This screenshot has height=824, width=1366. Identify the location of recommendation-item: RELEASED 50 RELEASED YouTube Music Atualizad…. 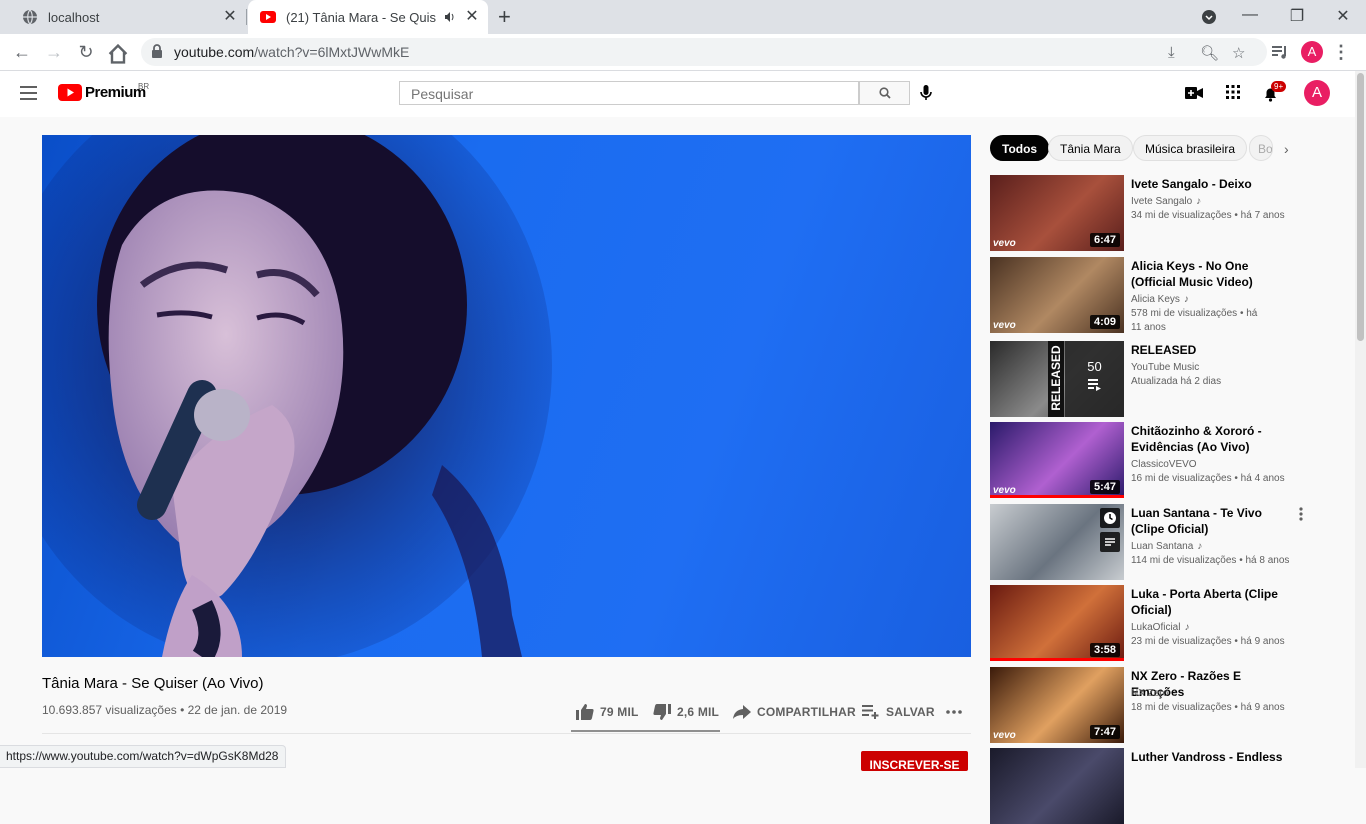
(1150, 379).